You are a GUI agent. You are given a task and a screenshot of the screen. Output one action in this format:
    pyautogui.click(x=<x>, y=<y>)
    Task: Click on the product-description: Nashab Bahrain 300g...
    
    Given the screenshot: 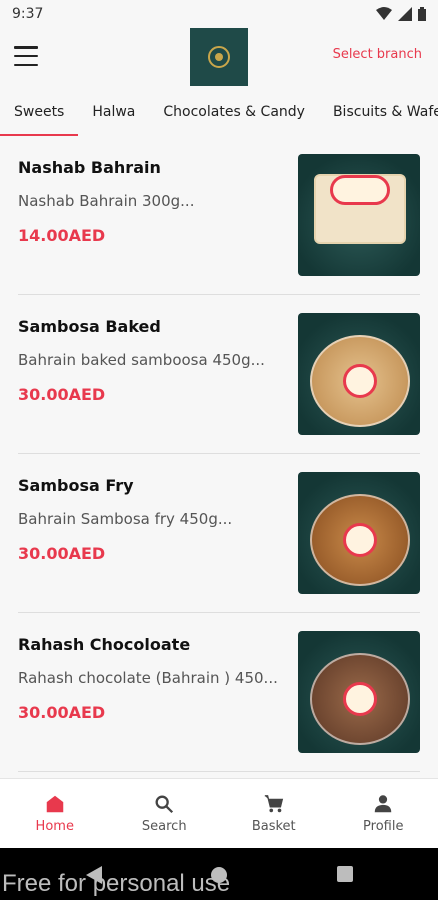 What is the action you would take?
    pyautogui.click(x=106, y=201)
    